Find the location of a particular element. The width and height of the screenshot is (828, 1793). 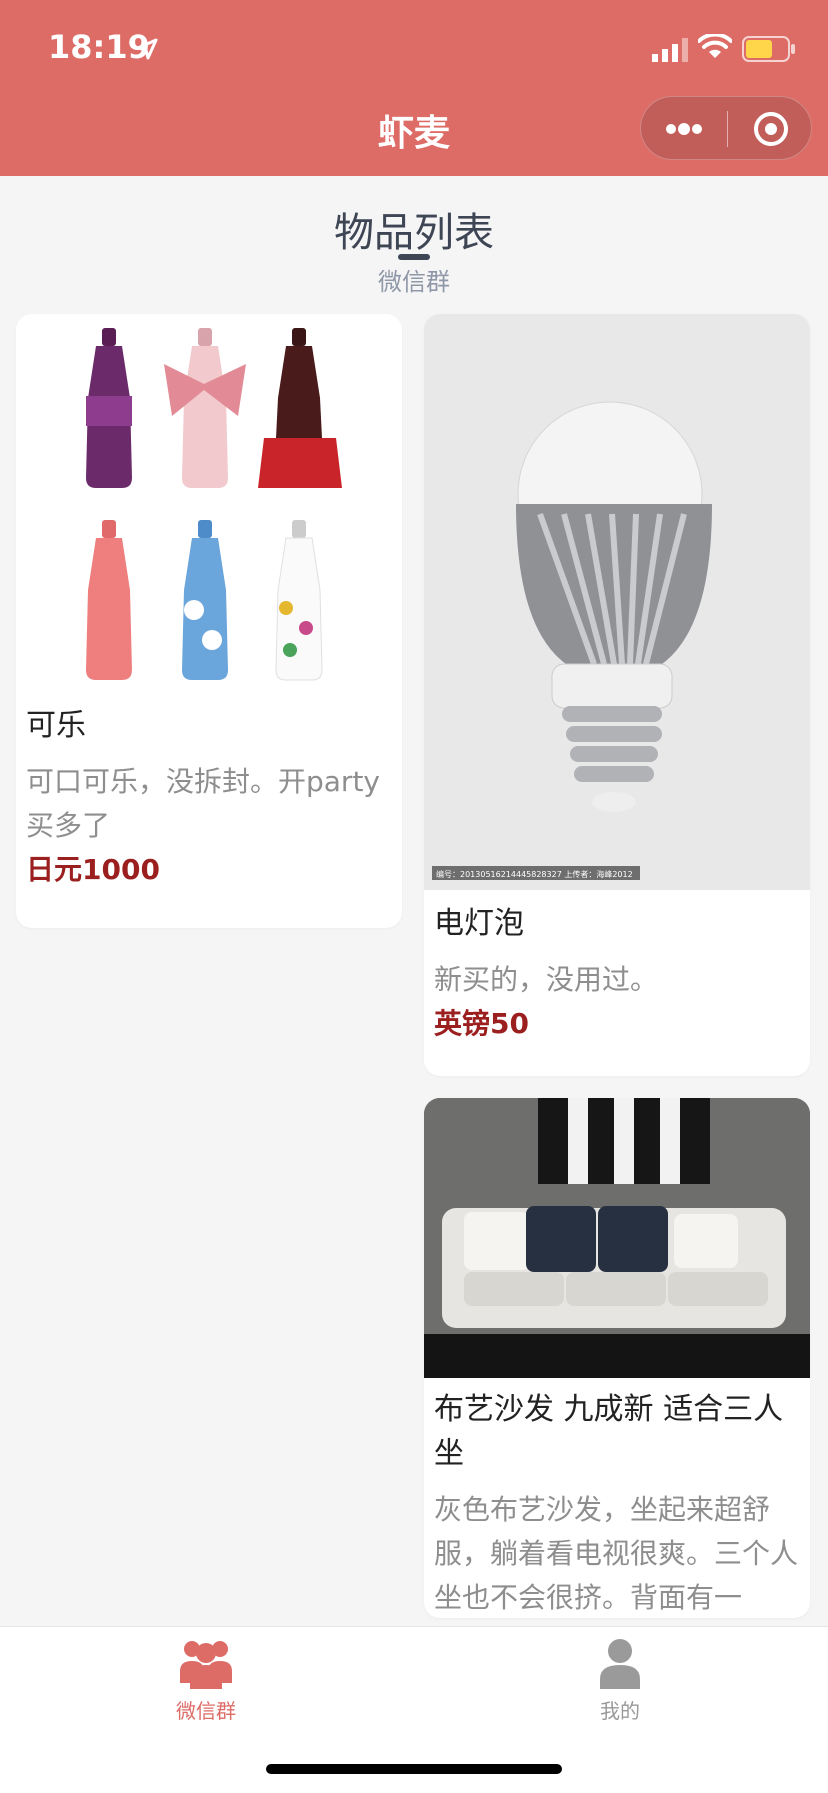

item-description: 新买的，没用过。 is located at coordinates (546, 979).